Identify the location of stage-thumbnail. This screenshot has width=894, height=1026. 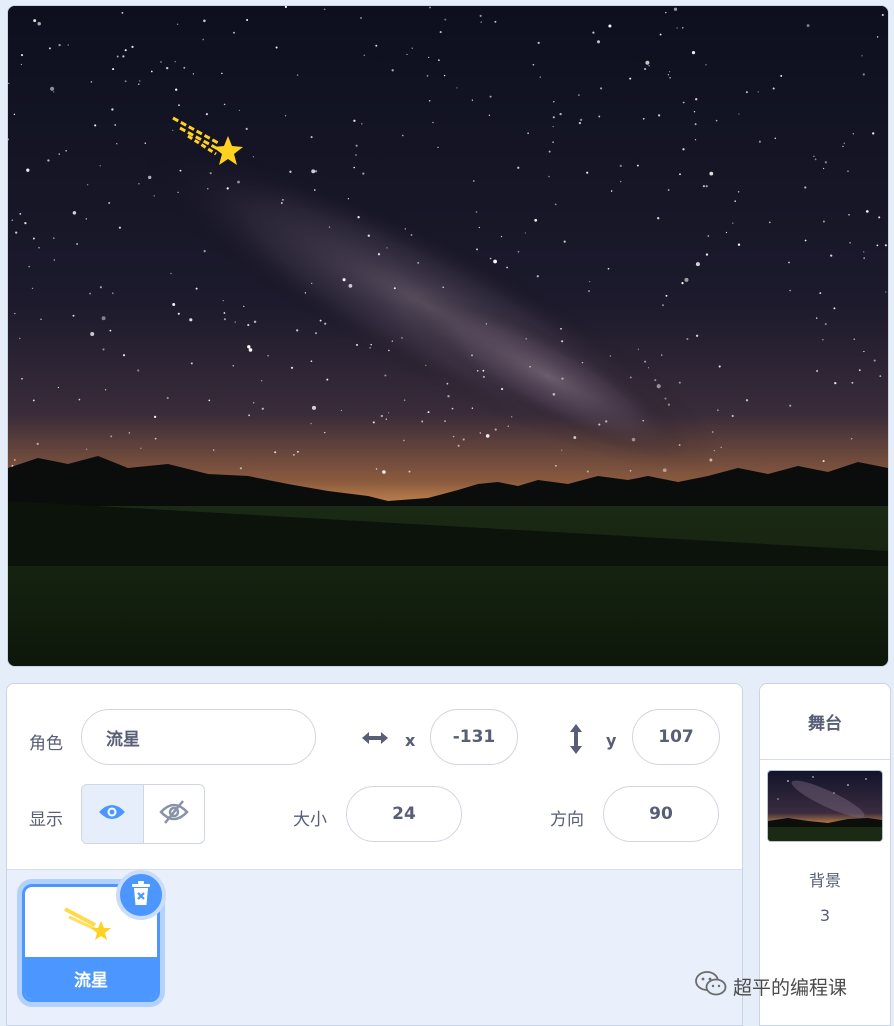
(825, 806).